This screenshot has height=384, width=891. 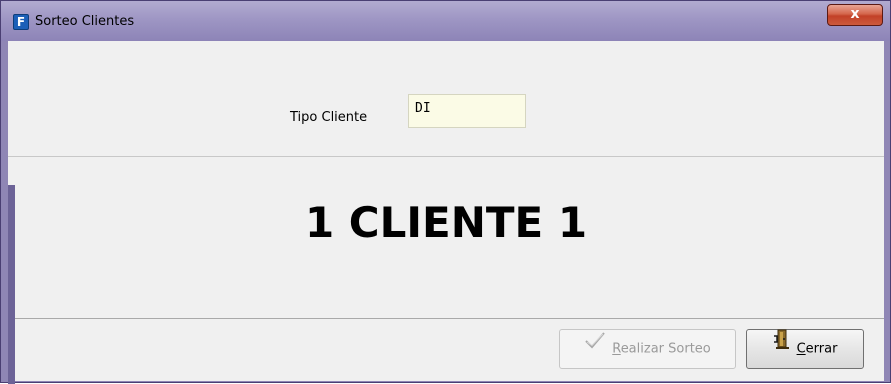 I want to click on left-frame-edge, so click(x=11, y=284).